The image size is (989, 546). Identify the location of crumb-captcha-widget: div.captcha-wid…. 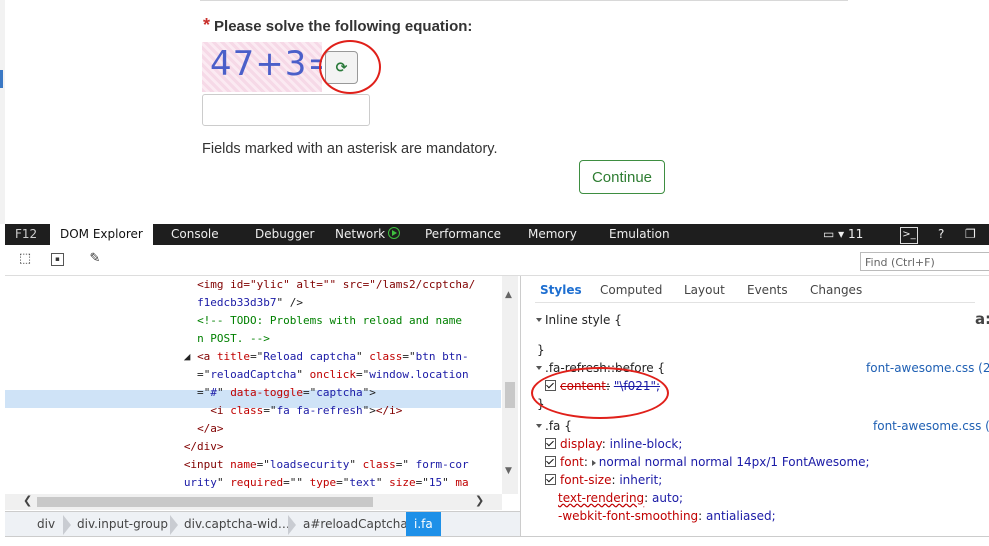
(237, 524).